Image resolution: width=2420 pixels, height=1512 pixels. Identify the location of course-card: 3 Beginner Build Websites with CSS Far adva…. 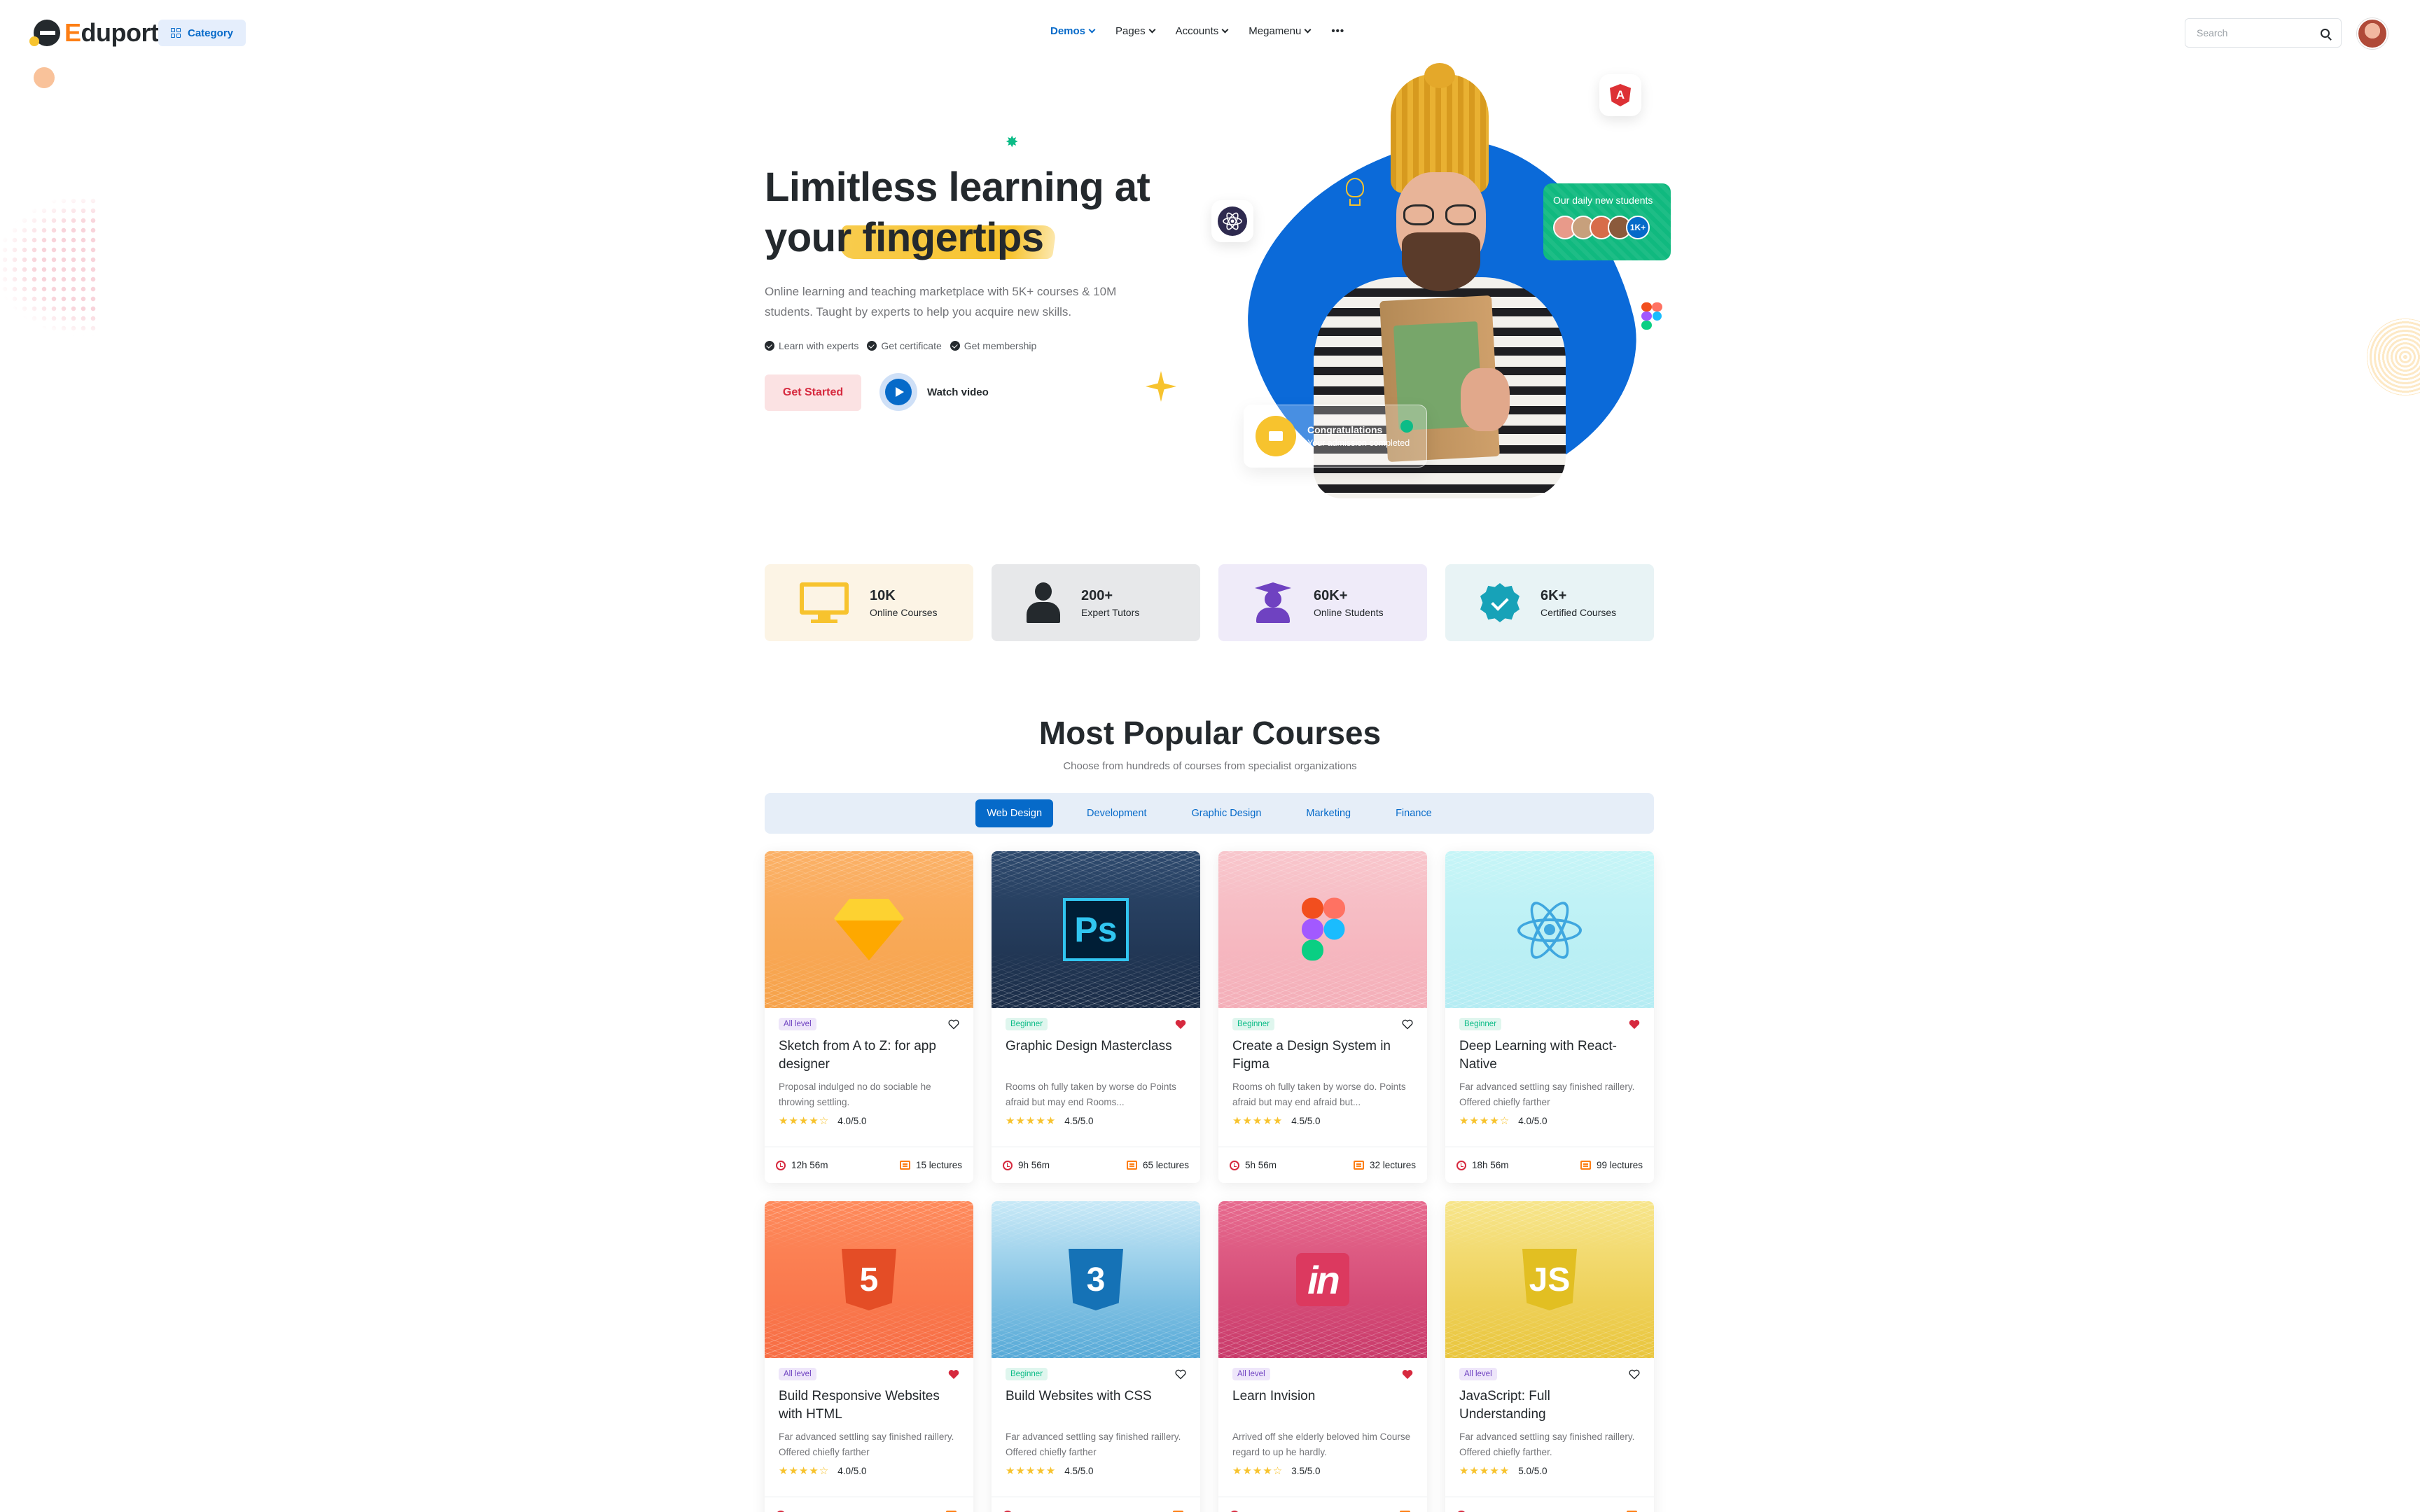
(1096, 1356).